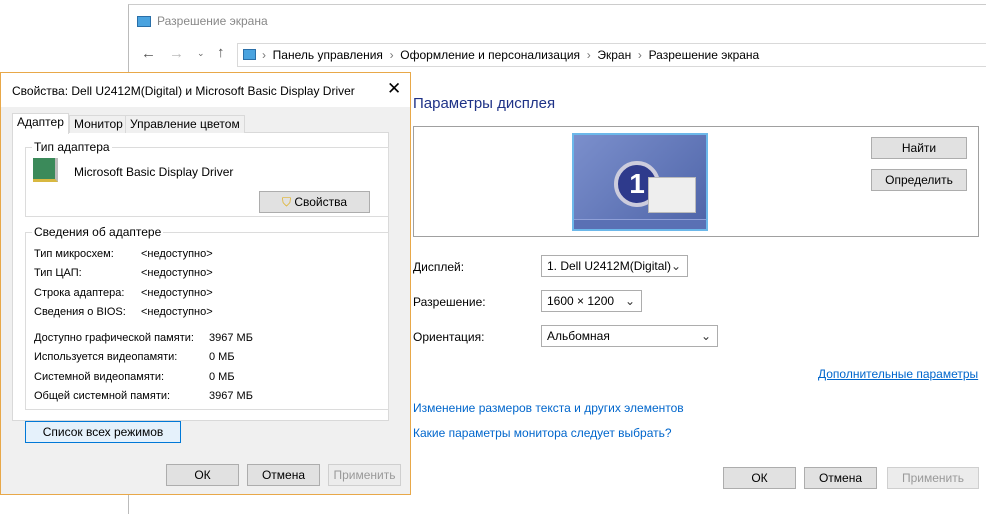 This screenshot has height=514, width=986. Describe the element at coordinates (314, 202) in the screenshot. I see `adapter-properties-button: ⛉ Свойства` at that location.